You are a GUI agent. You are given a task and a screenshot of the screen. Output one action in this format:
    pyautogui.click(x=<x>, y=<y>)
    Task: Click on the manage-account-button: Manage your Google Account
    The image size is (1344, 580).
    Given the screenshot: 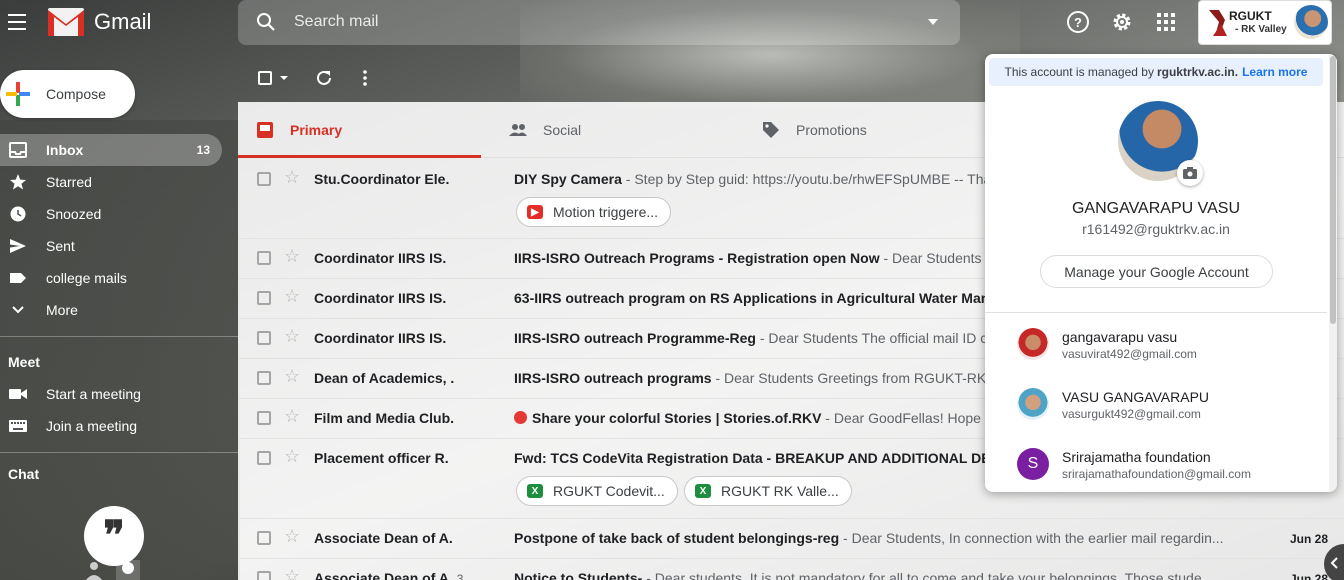 What is the action you would take?
    pyautogui.click(x=1156, y=271)
    